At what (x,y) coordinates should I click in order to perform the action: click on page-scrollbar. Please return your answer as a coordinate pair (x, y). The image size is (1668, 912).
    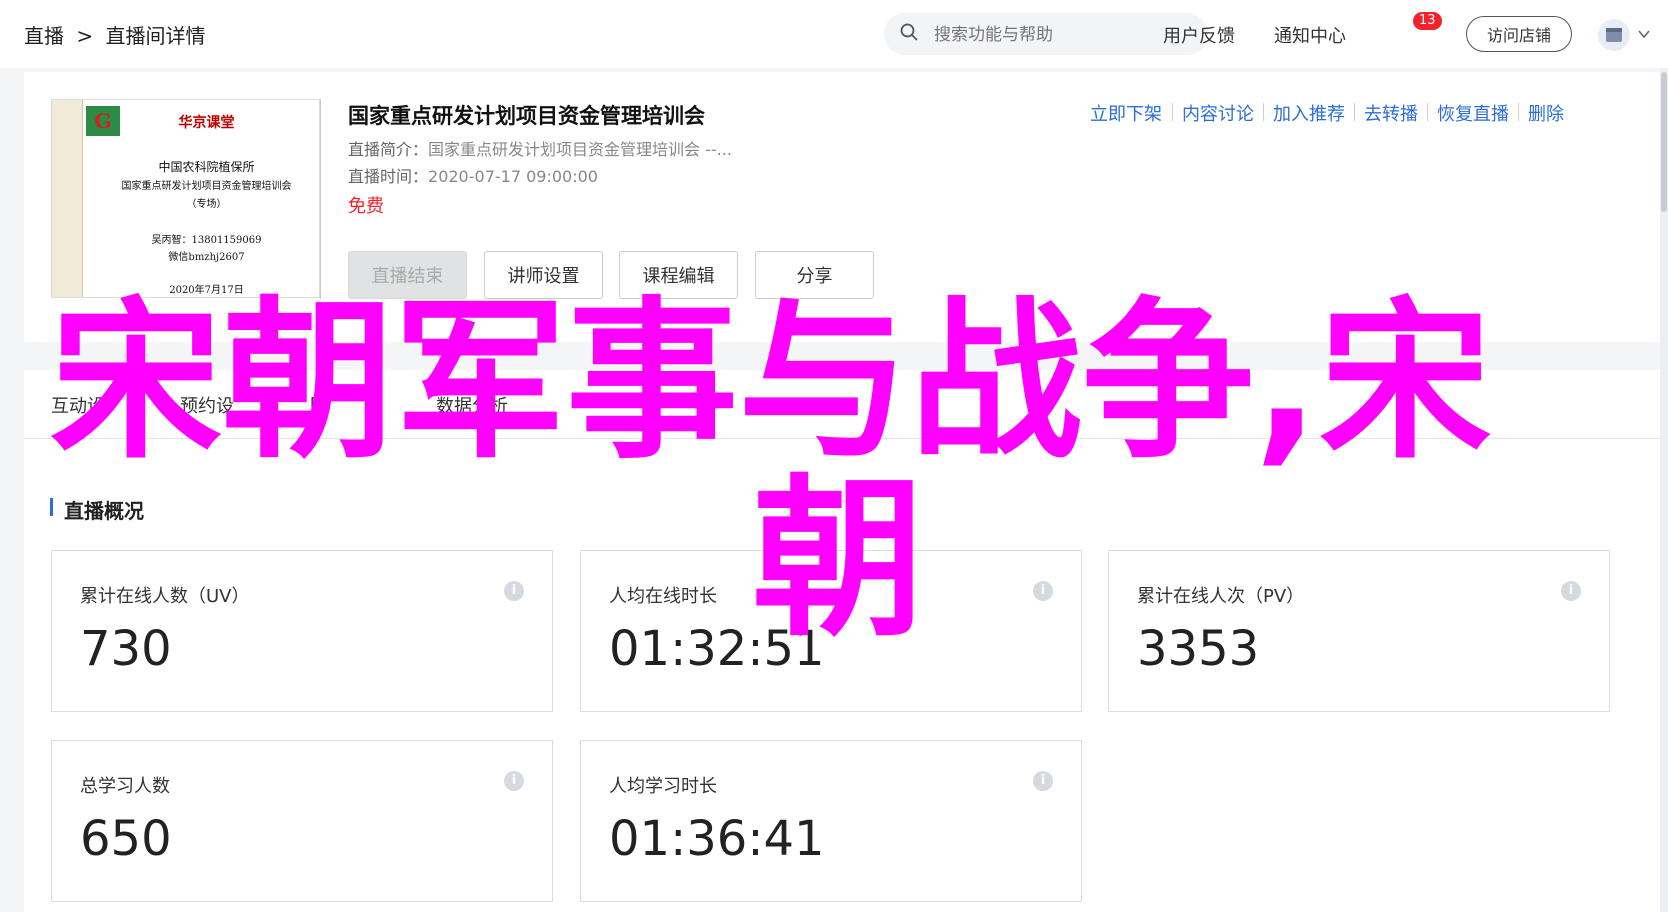
    Looking at the image, I should click on (1664, 490).